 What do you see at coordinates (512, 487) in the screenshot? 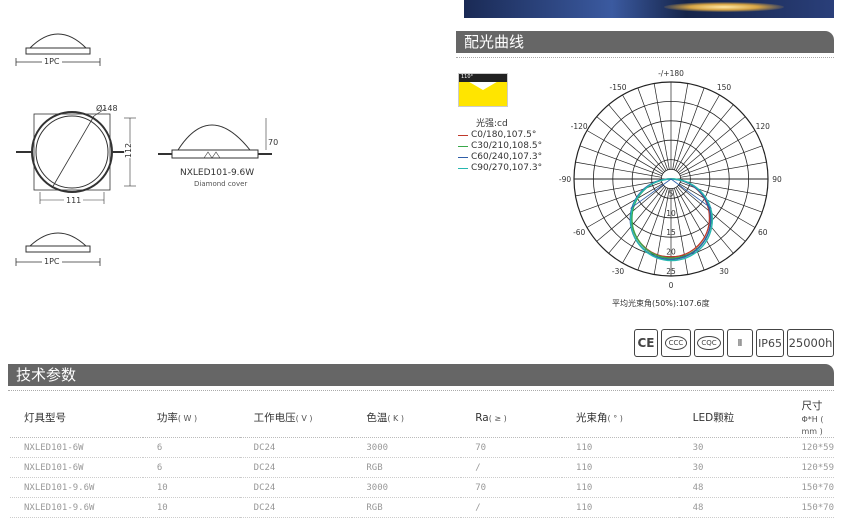
I see `cell: 70` at bounding box center [512, 487].